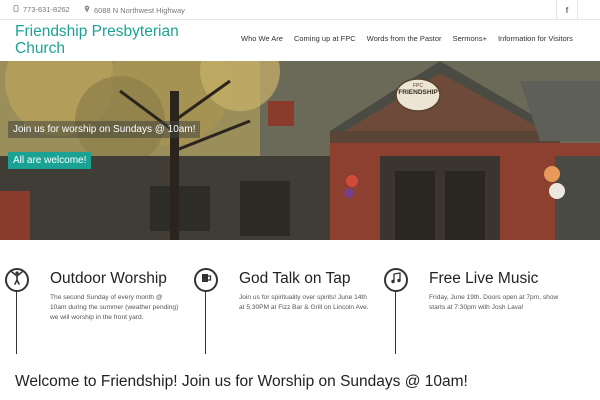  I want to click on phone-contact: 773-631-8262, so click(41, 9).